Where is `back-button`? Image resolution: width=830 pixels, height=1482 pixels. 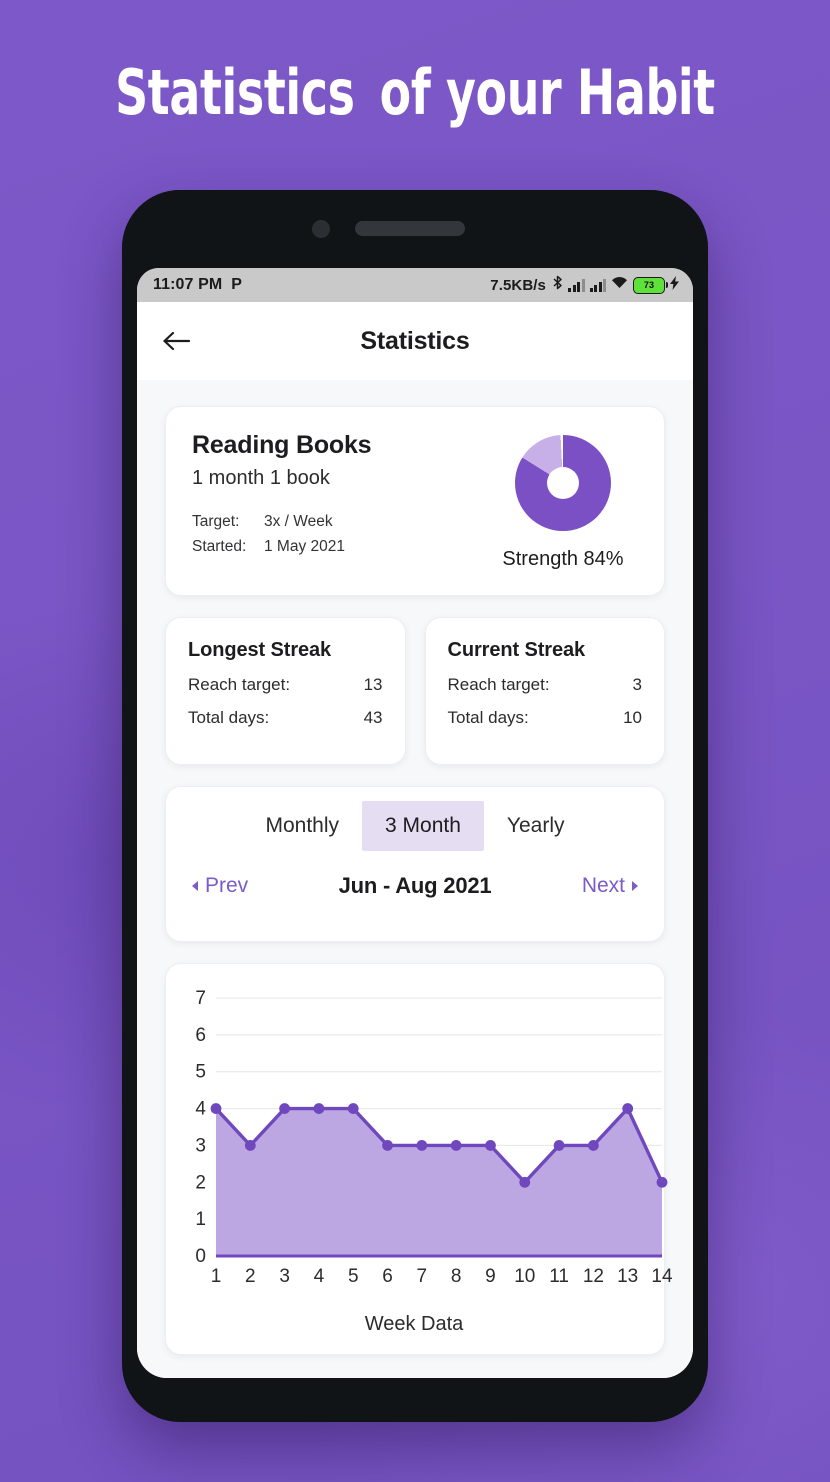
back-button is located at coordinates (176, 341).